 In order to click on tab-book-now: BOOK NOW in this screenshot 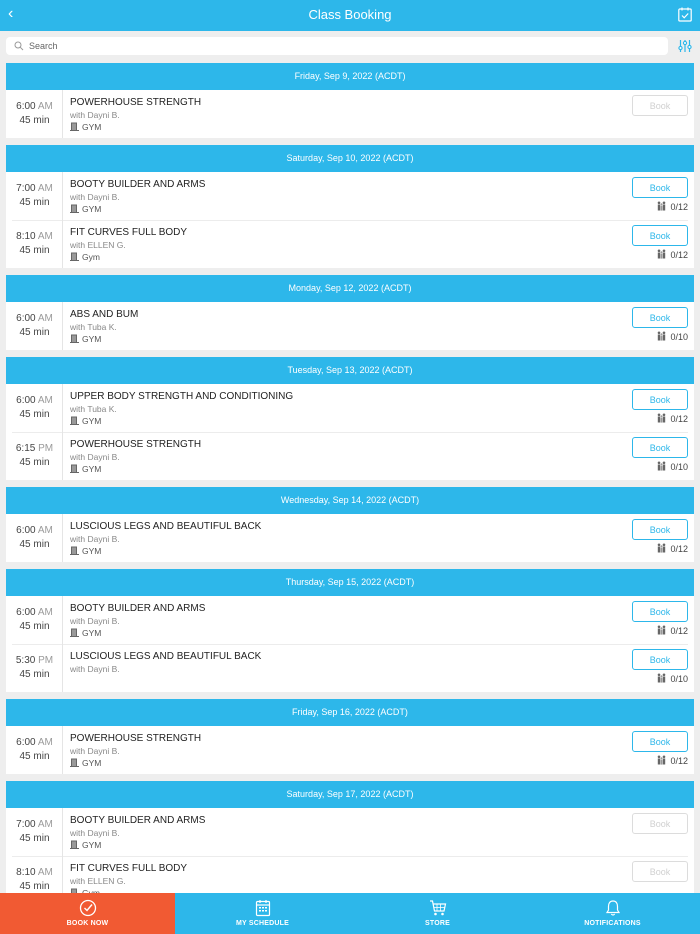, I will do `click(87, 913)`.